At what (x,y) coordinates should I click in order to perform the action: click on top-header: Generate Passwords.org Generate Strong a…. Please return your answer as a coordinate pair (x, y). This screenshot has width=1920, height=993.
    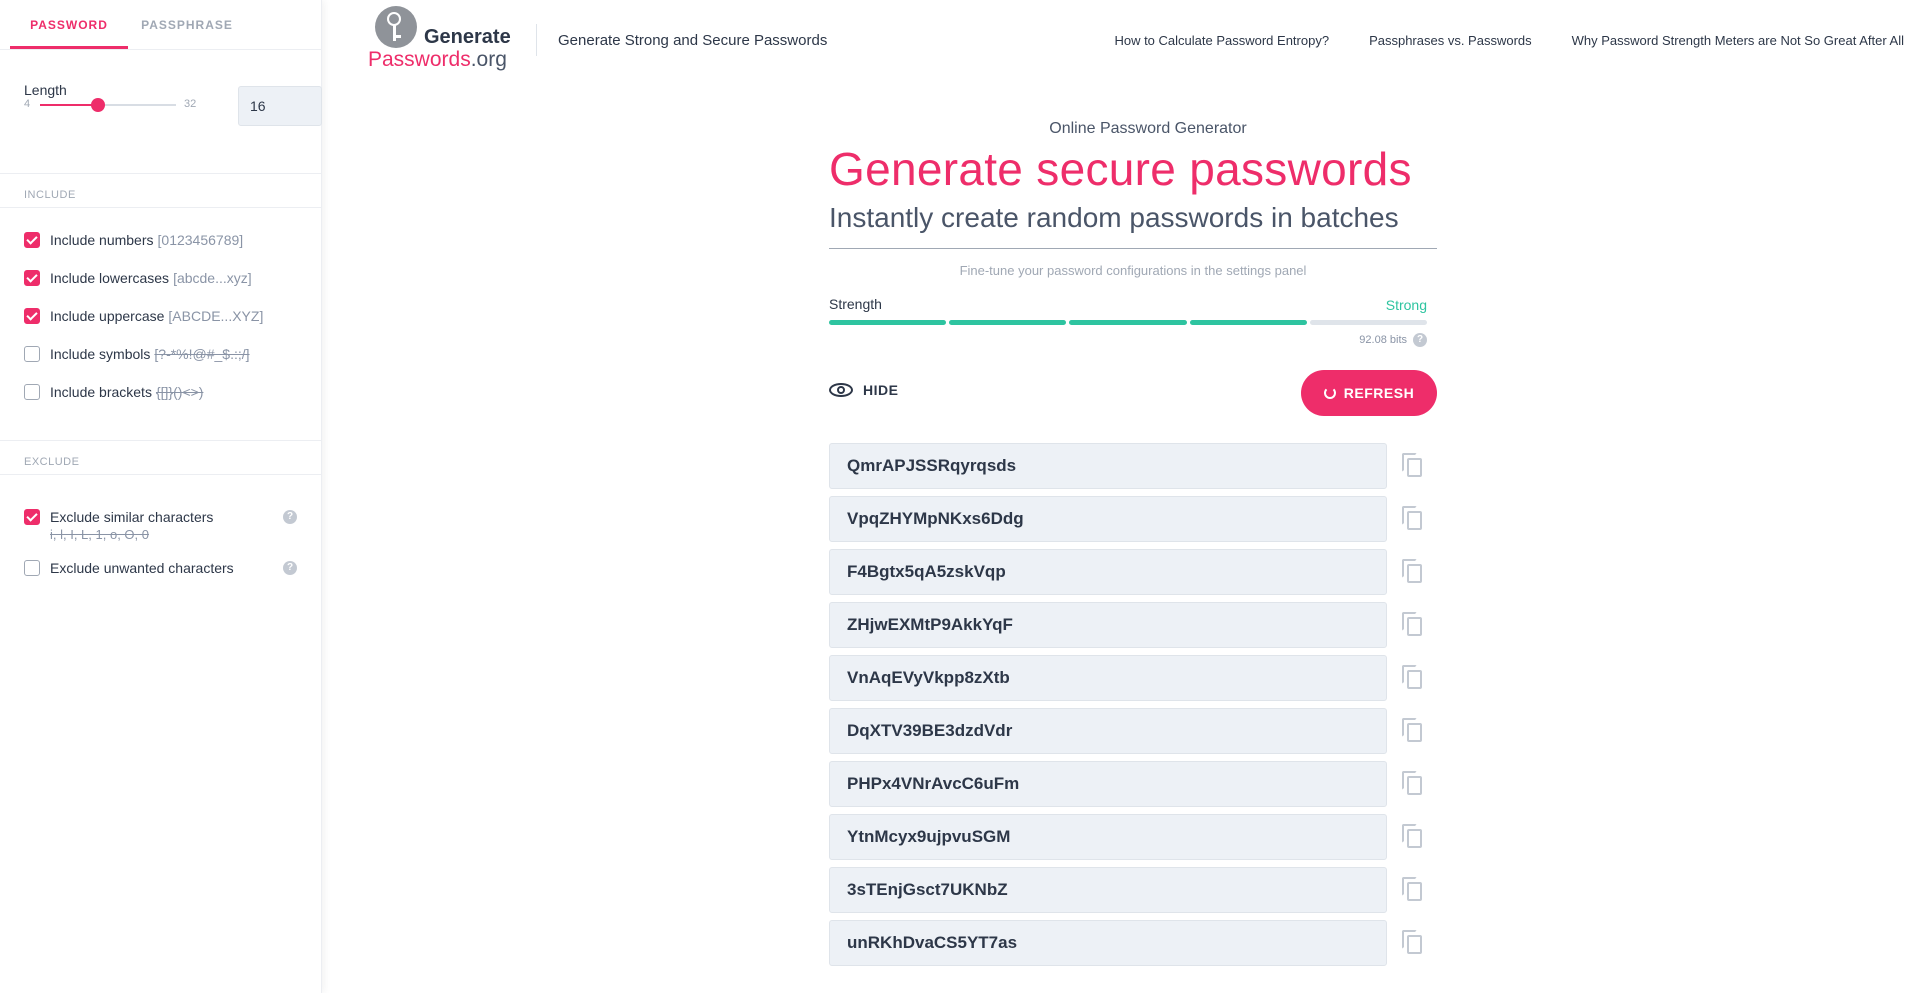
    Looking at the image, I should click on (1121, 40).